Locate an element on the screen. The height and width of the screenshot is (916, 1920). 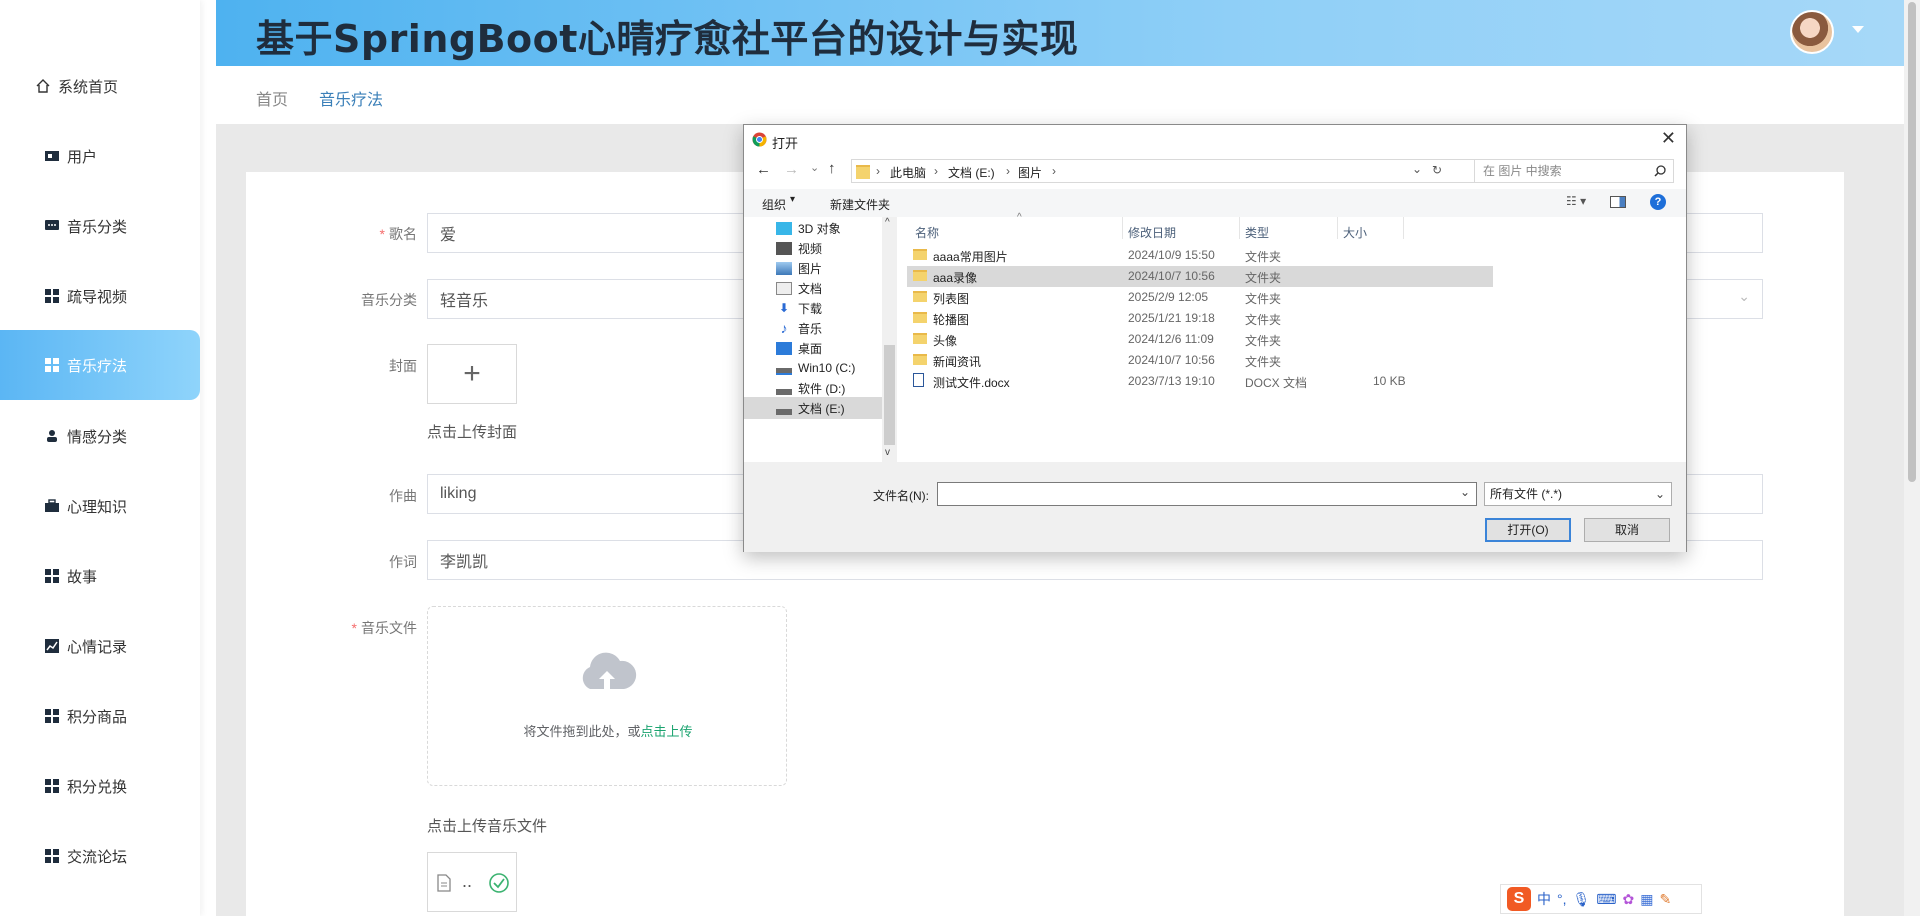
view-options-icon: ☷ ▾ is located at coordinates (1576, 201).